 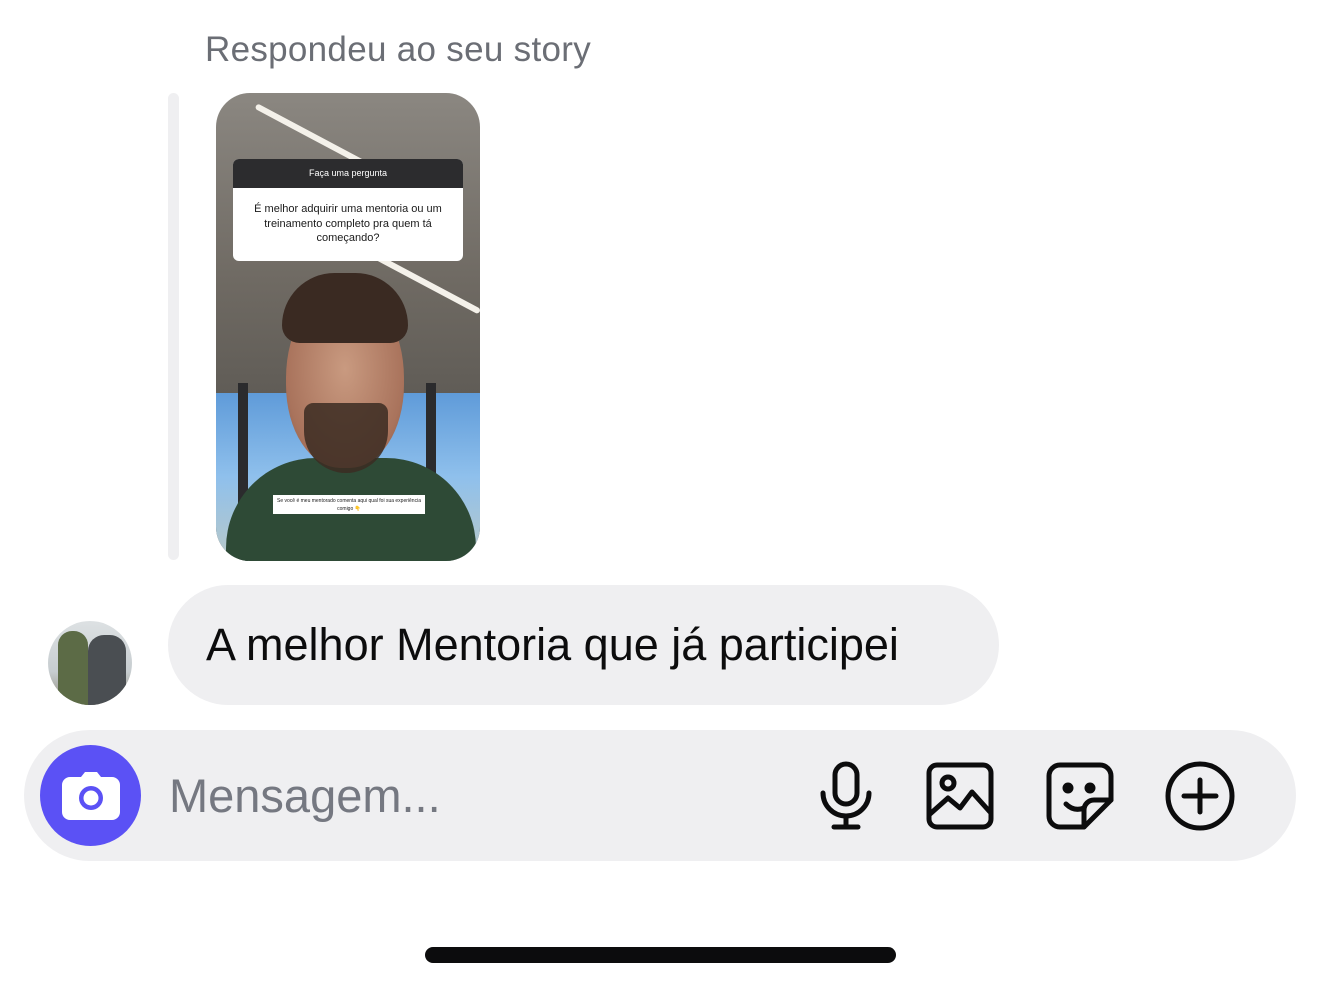 I want to click on story-reply-label: Respondeu ao seu story, so click(x=398, y=49).